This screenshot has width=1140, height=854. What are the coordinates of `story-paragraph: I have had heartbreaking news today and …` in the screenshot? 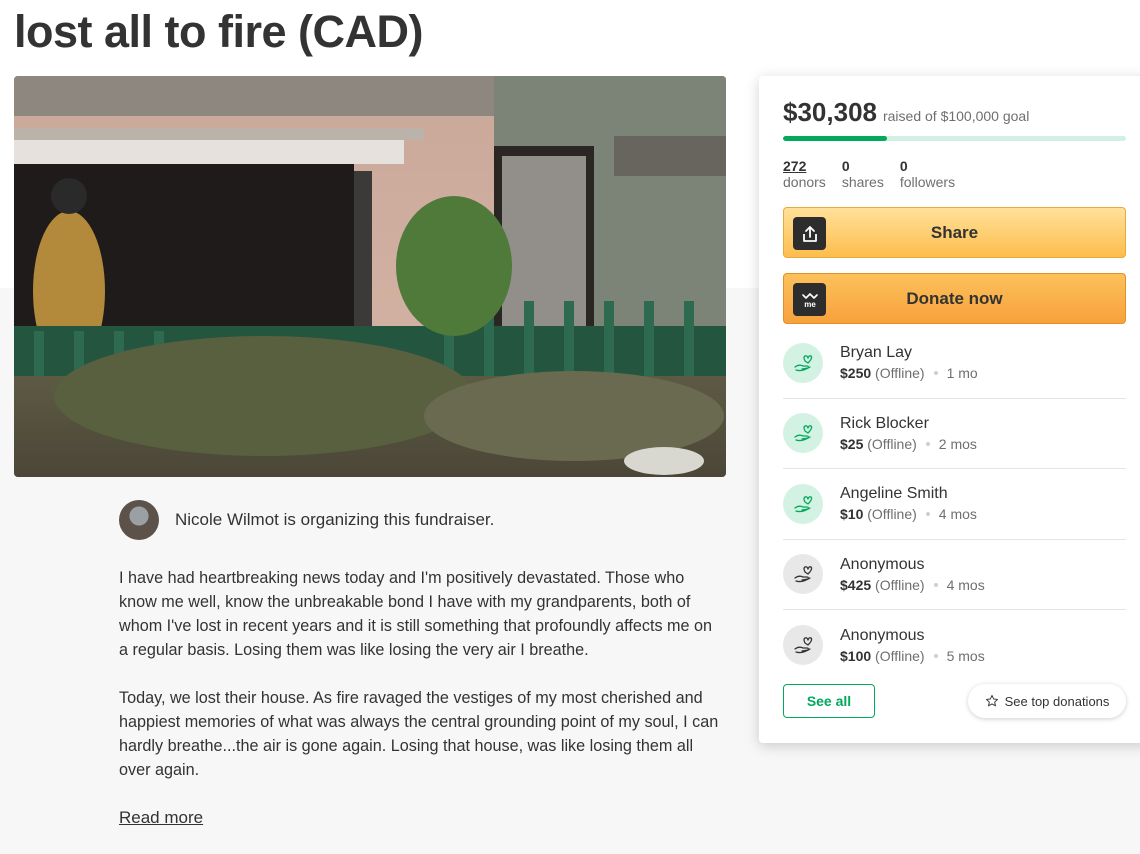 It's located at (416, 614).